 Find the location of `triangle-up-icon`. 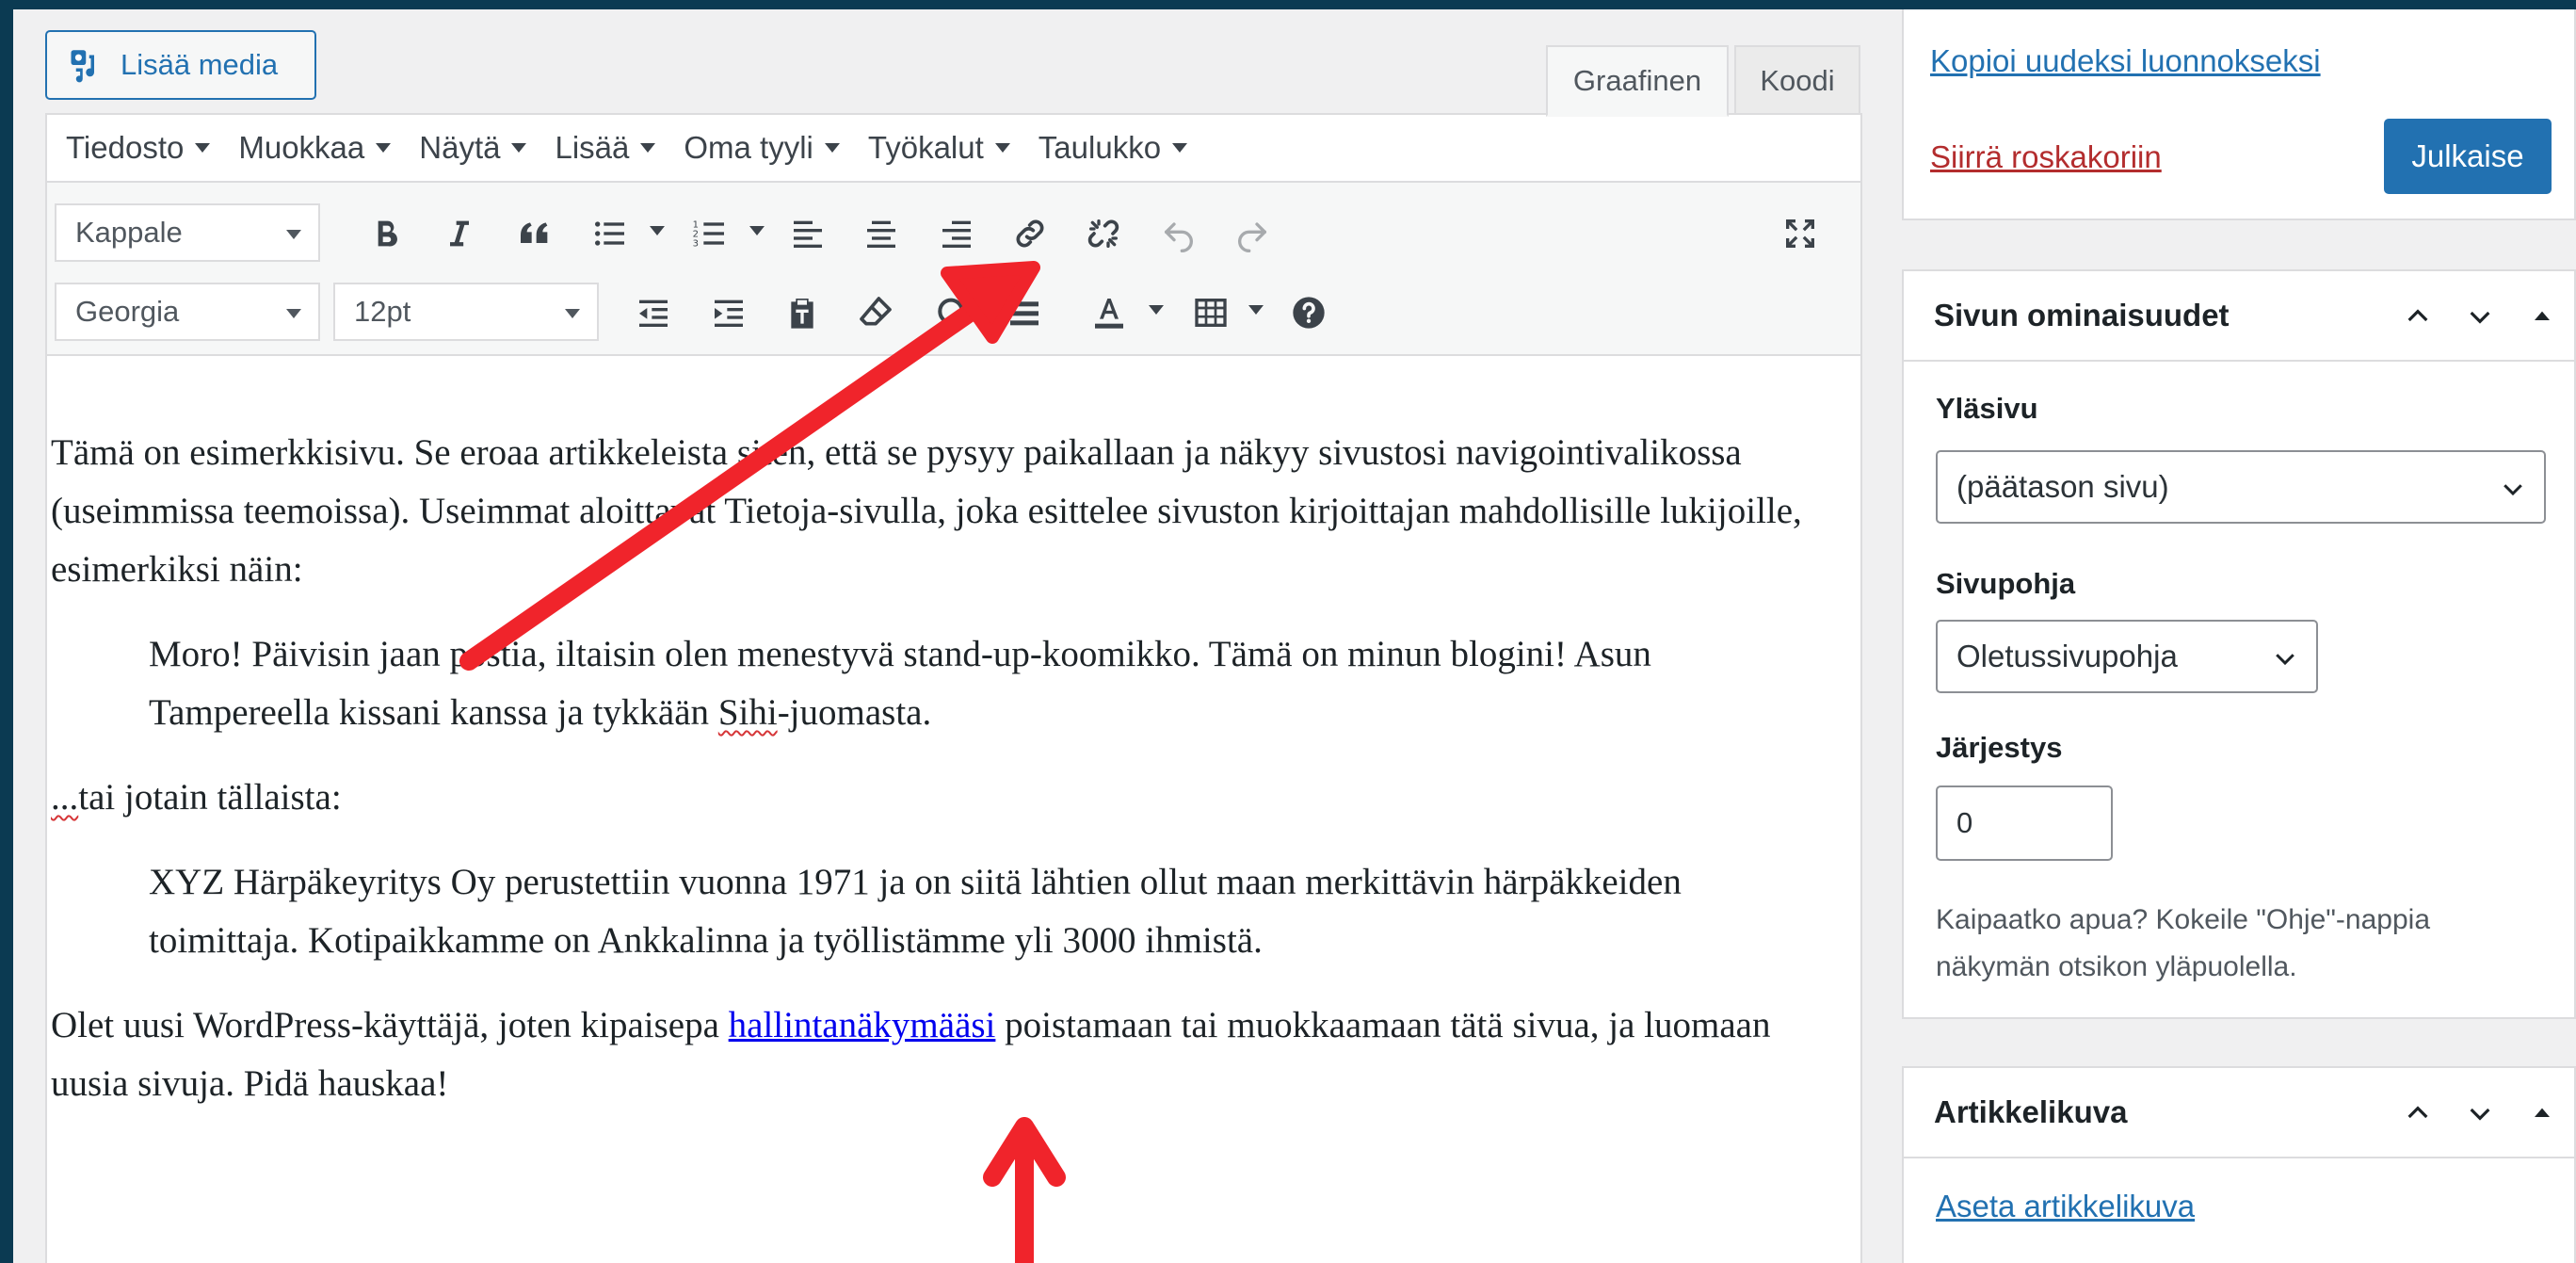

triangle-up-icon is located at coordinates (2542, 315).